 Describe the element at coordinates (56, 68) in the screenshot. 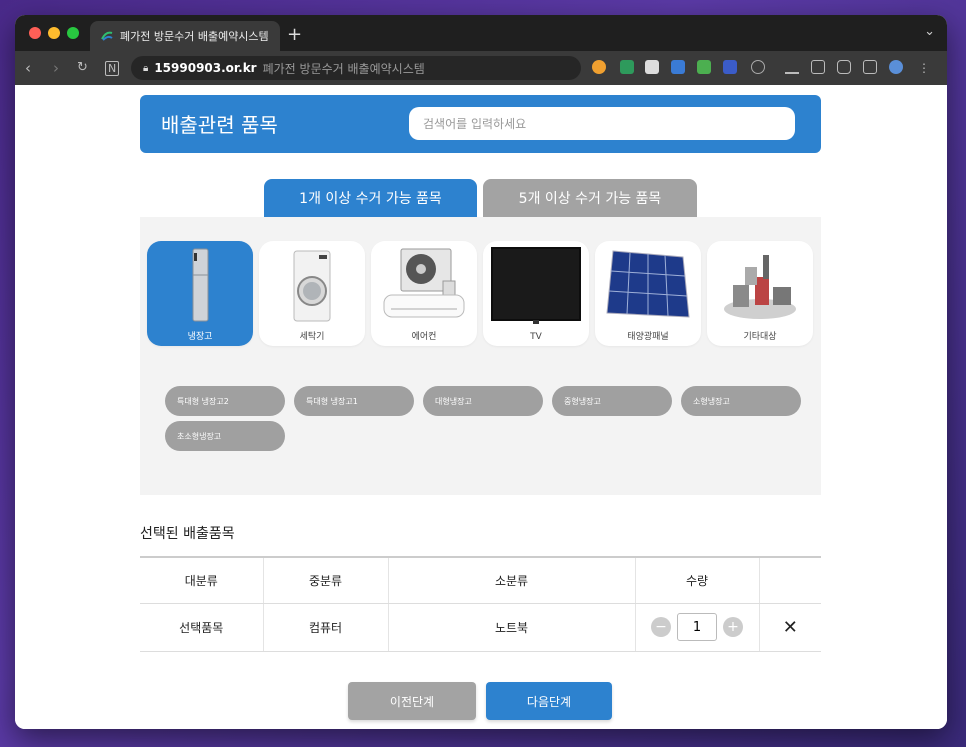

I see `forward-icon: ›` at that location.